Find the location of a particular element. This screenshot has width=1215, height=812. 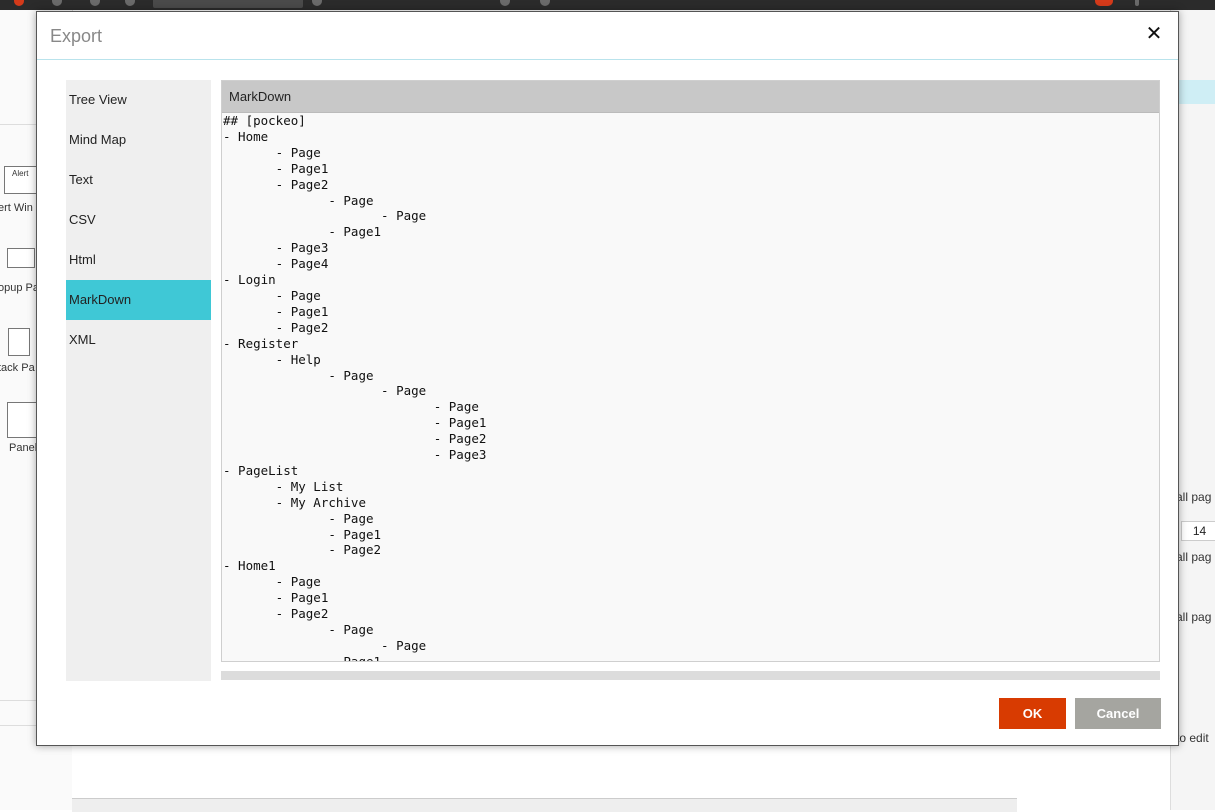

alert-window-thumb: Alert is located at coordinates (21, 180).